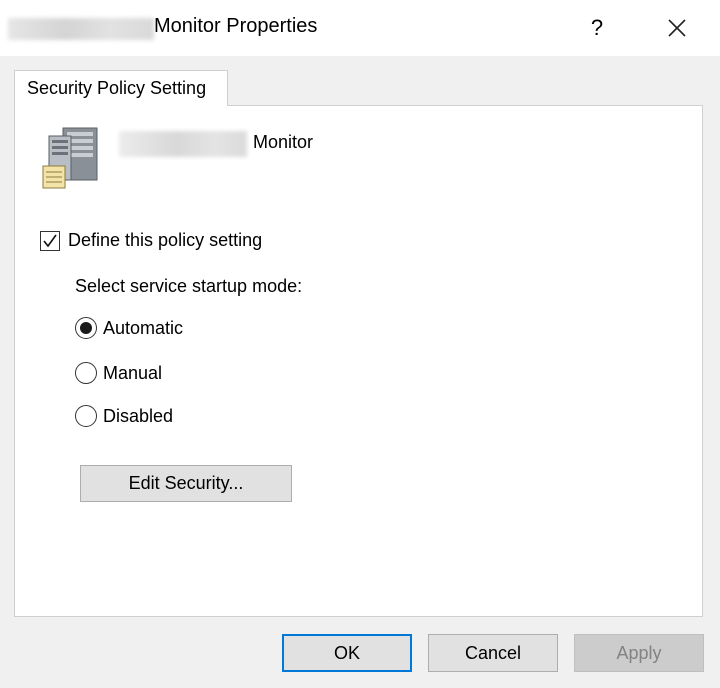  I want to click on radio-manual: Manual, so click(118, 373).